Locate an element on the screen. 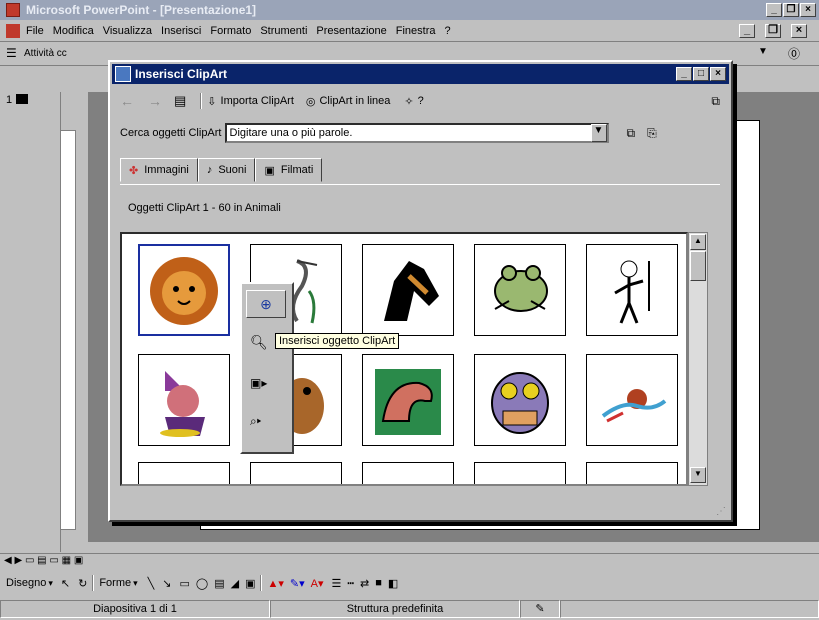 This screenshot has height=620, width=819. clipart-mouse is located at coordinates (296, 473).